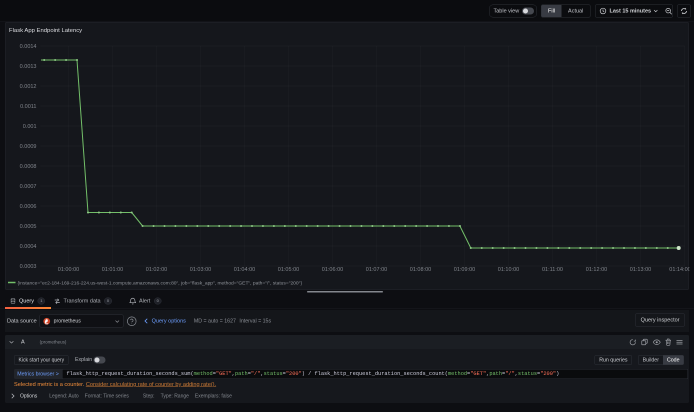 The image size is (694, 412). Describe the element at coordinates (376, 270) in the screenshot. I see `svg-text: 01:07:00` at that location.